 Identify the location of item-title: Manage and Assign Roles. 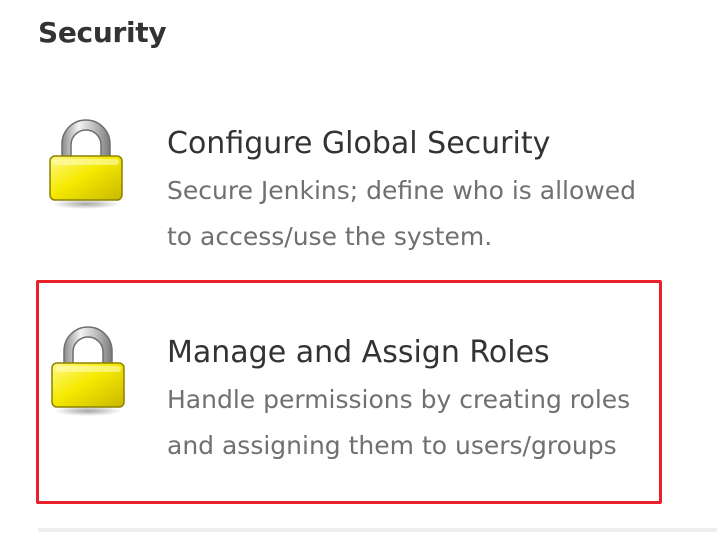
(411, 353).